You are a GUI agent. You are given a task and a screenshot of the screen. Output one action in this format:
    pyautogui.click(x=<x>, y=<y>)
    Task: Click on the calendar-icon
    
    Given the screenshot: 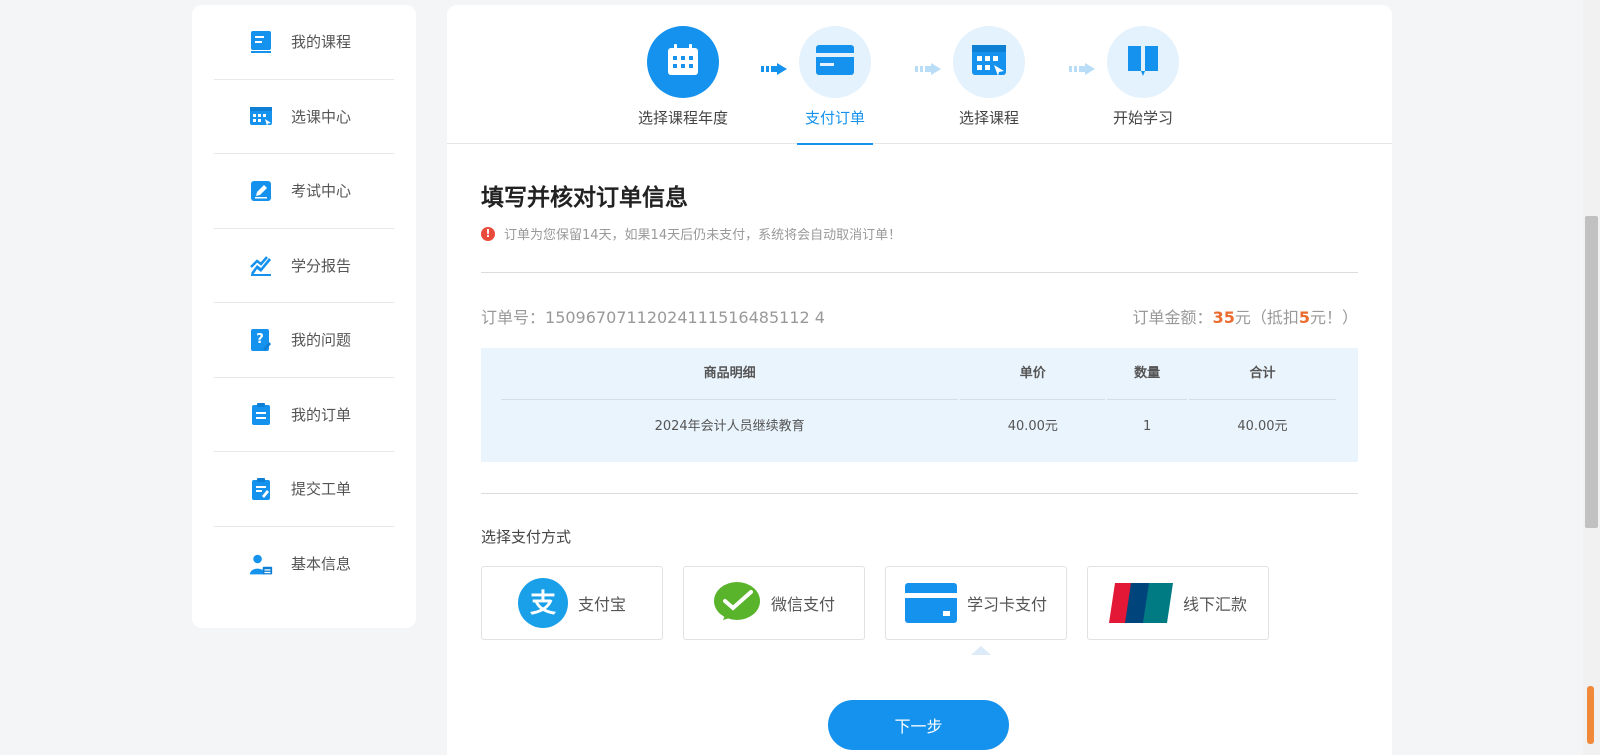 What is the action you would take?
    pyautogui.click(x=683, y=62)
    